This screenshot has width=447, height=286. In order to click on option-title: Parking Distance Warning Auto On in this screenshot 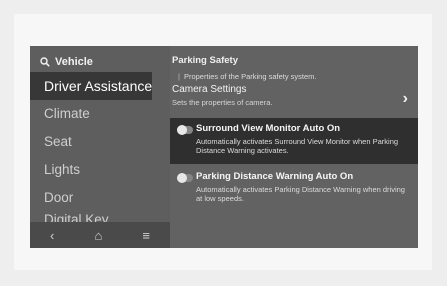, I will do `click(275, 176)`.